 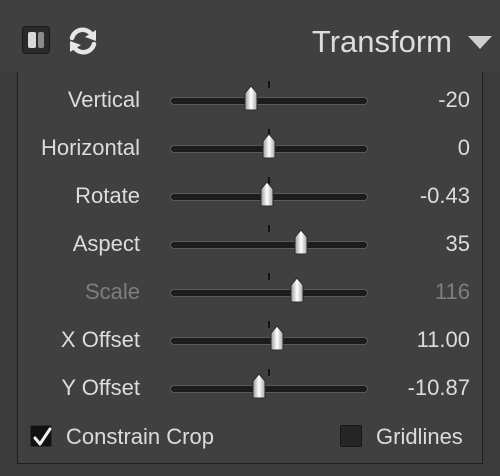 I want to click on constrain-crop-checkbox, so click(x=41, y=436).